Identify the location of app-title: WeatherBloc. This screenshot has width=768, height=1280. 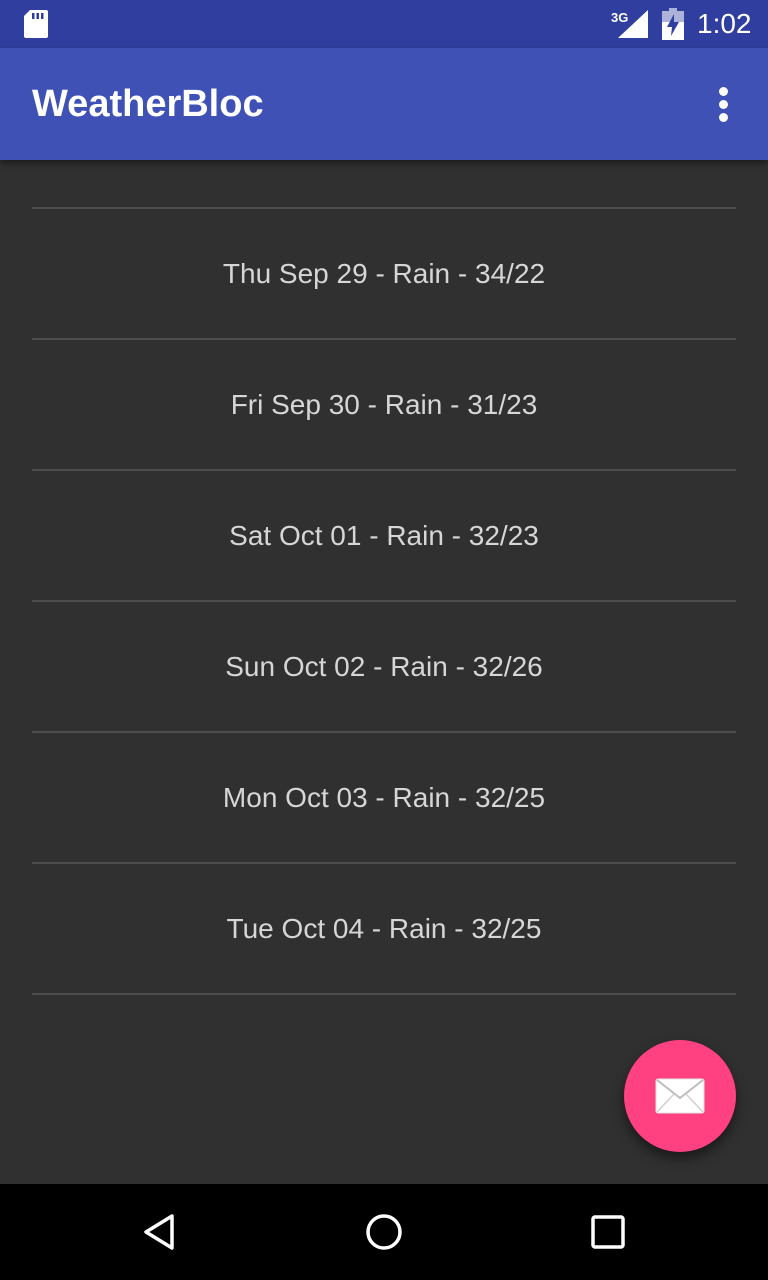
(148, 104).